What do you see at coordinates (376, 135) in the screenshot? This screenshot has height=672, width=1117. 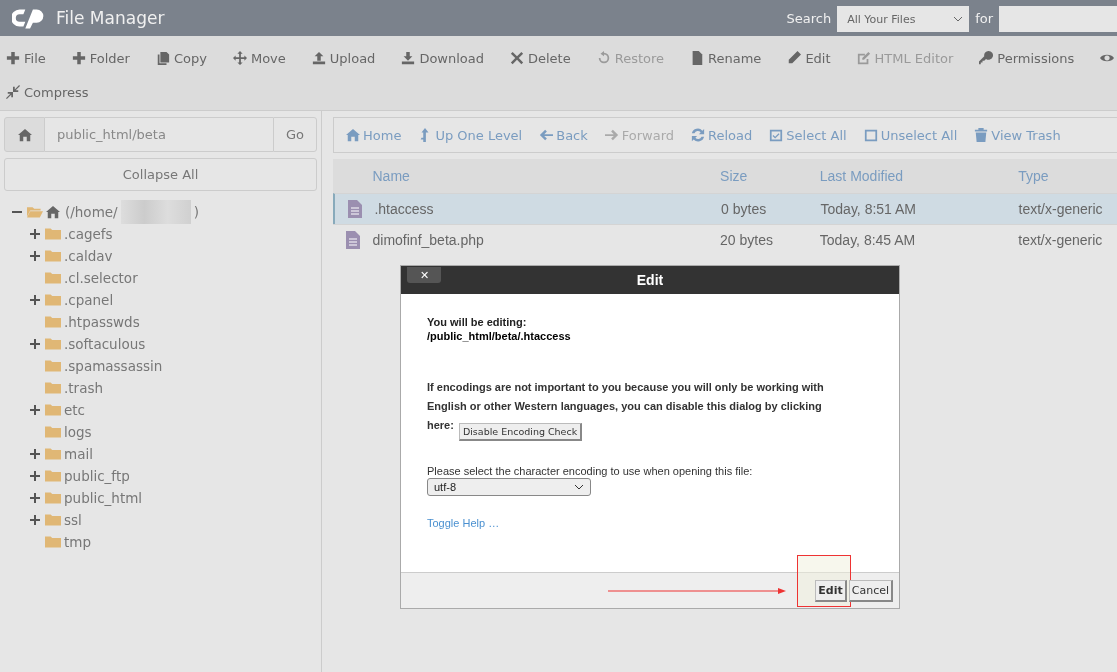 I see `nav-button: Home` at bounding box center [376, 135].